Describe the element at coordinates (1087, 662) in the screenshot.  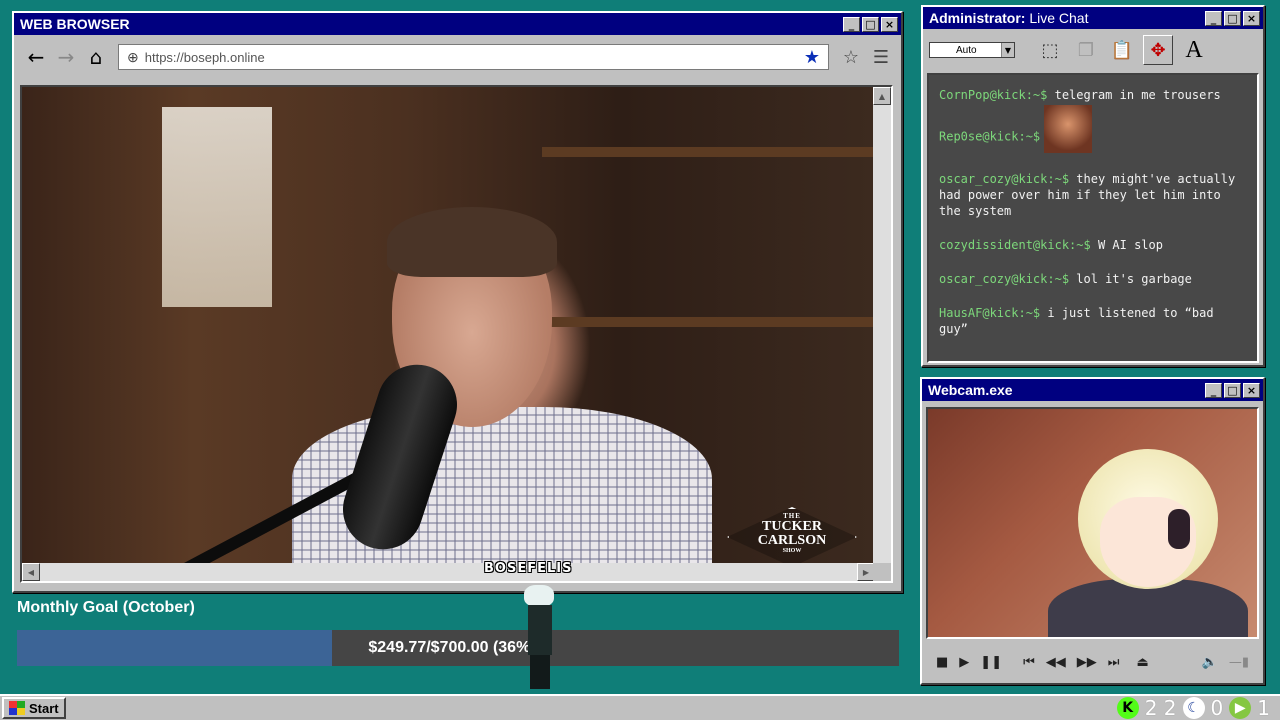
I see `fast-forward-icon: ▶▶` at that location.